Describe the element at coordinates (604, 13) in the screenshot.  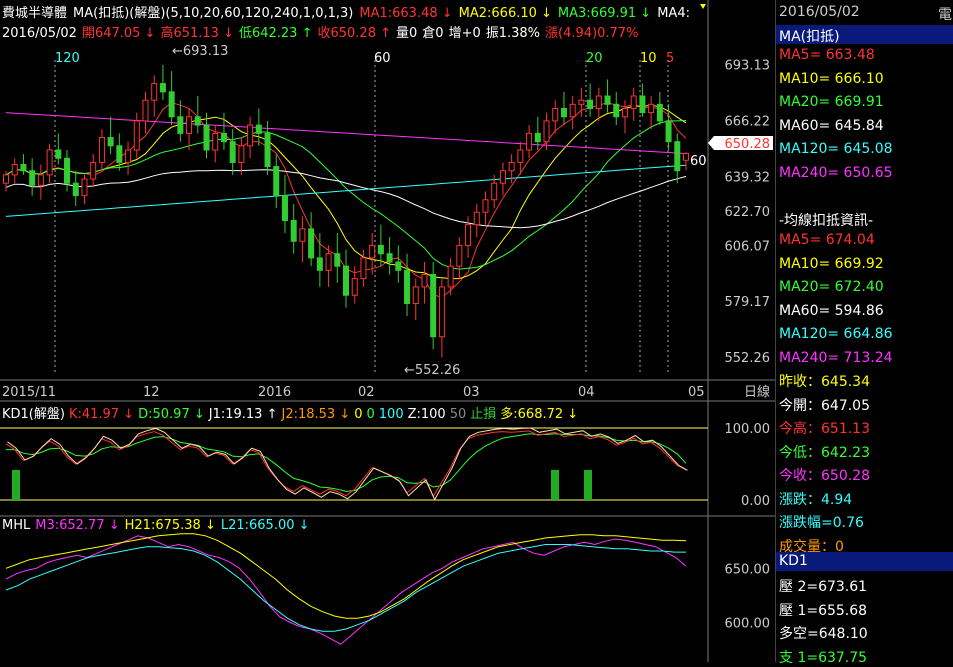
I see `header1-item-4: MA3:669.91 ↓` at that location.